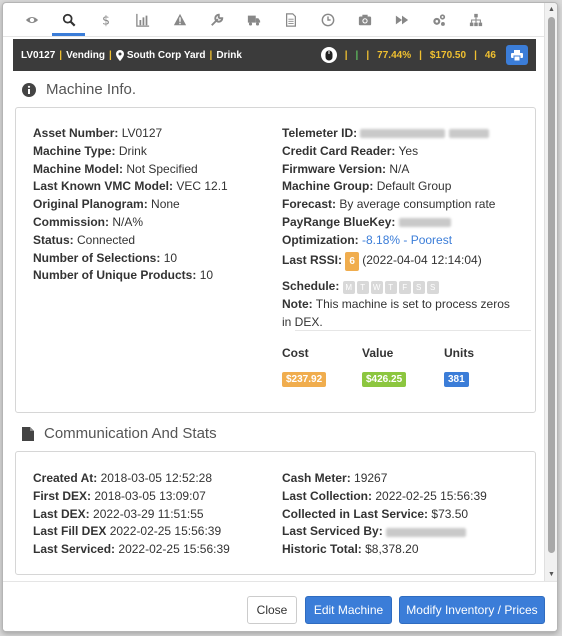  What do you see at coordinates (165, 204) in the screenshot?
I see `planogram-value: None` at bounding box center [165, 204].